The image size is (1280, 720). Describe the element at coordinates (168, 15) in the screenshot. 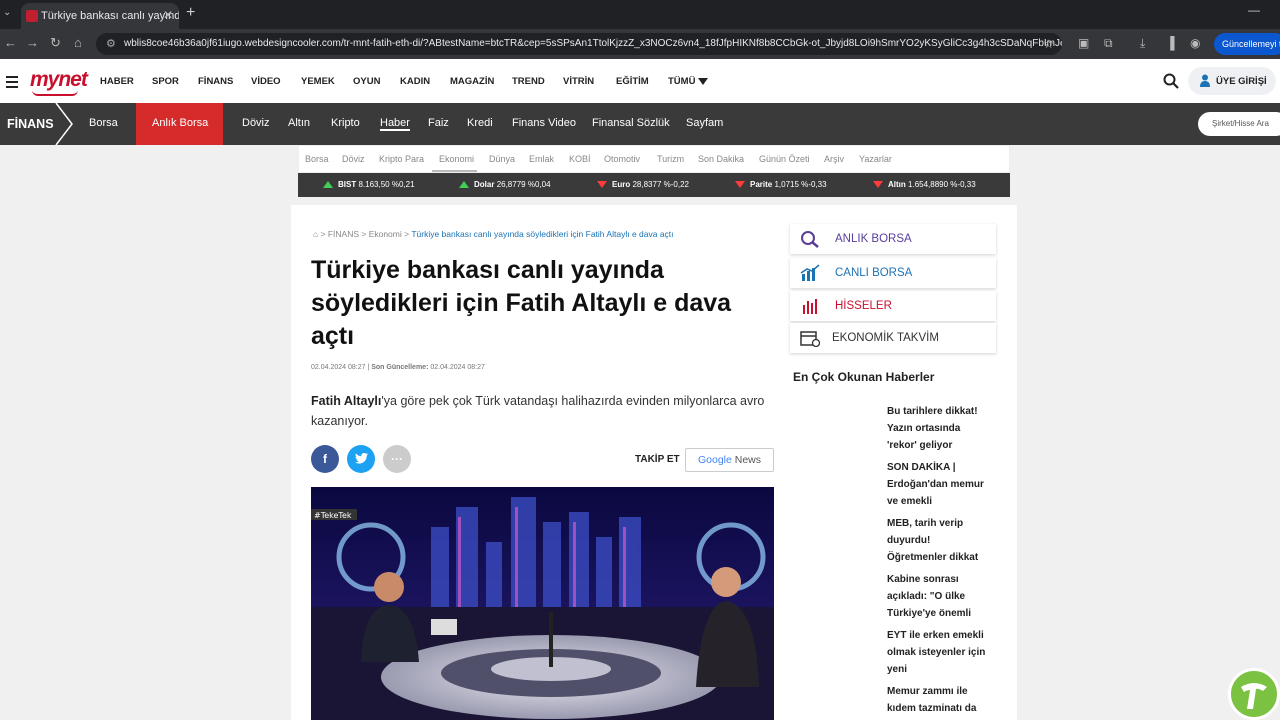

I see `close-tab-icon: ✕` at that location.